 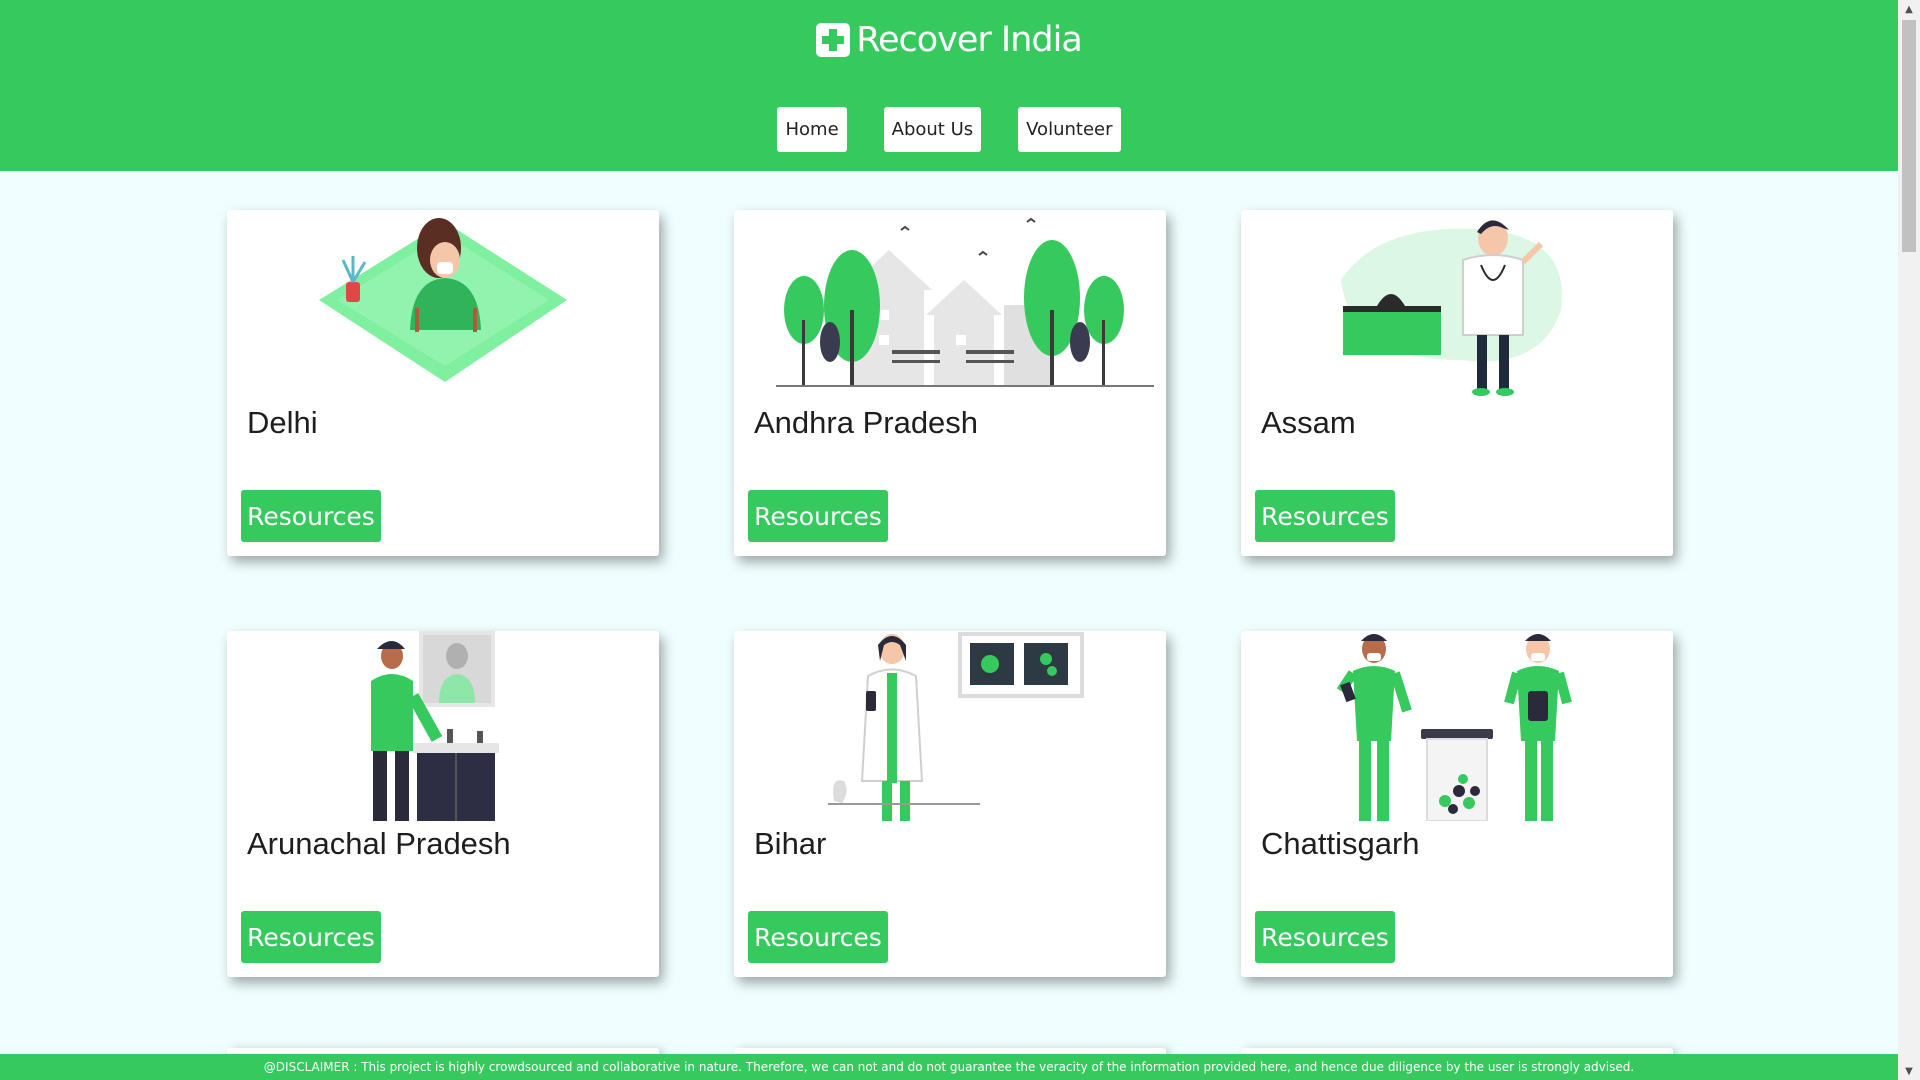 What do you see at coordinates (379, 843) in the screenshot?
I see `state-name: Arunachal Pradesh` at bounding box center [379, 843].